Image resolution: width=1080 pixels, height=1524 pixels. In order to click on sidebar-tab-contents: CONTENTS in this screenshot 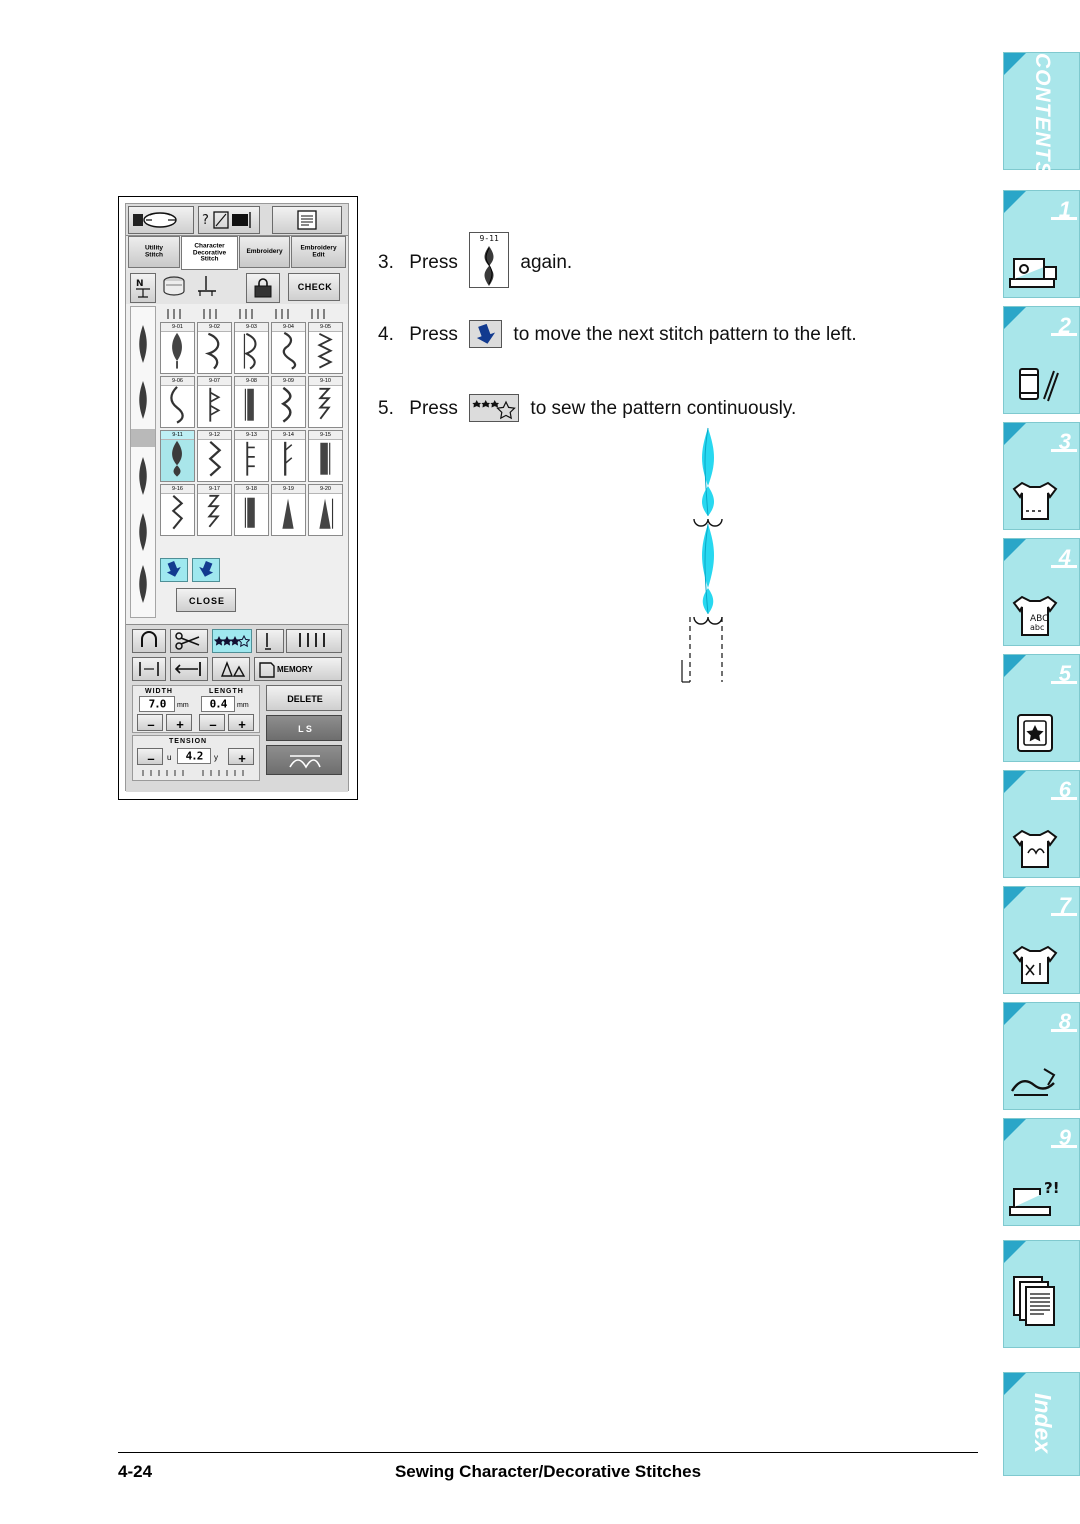, I will do `click(1041, 114)`.